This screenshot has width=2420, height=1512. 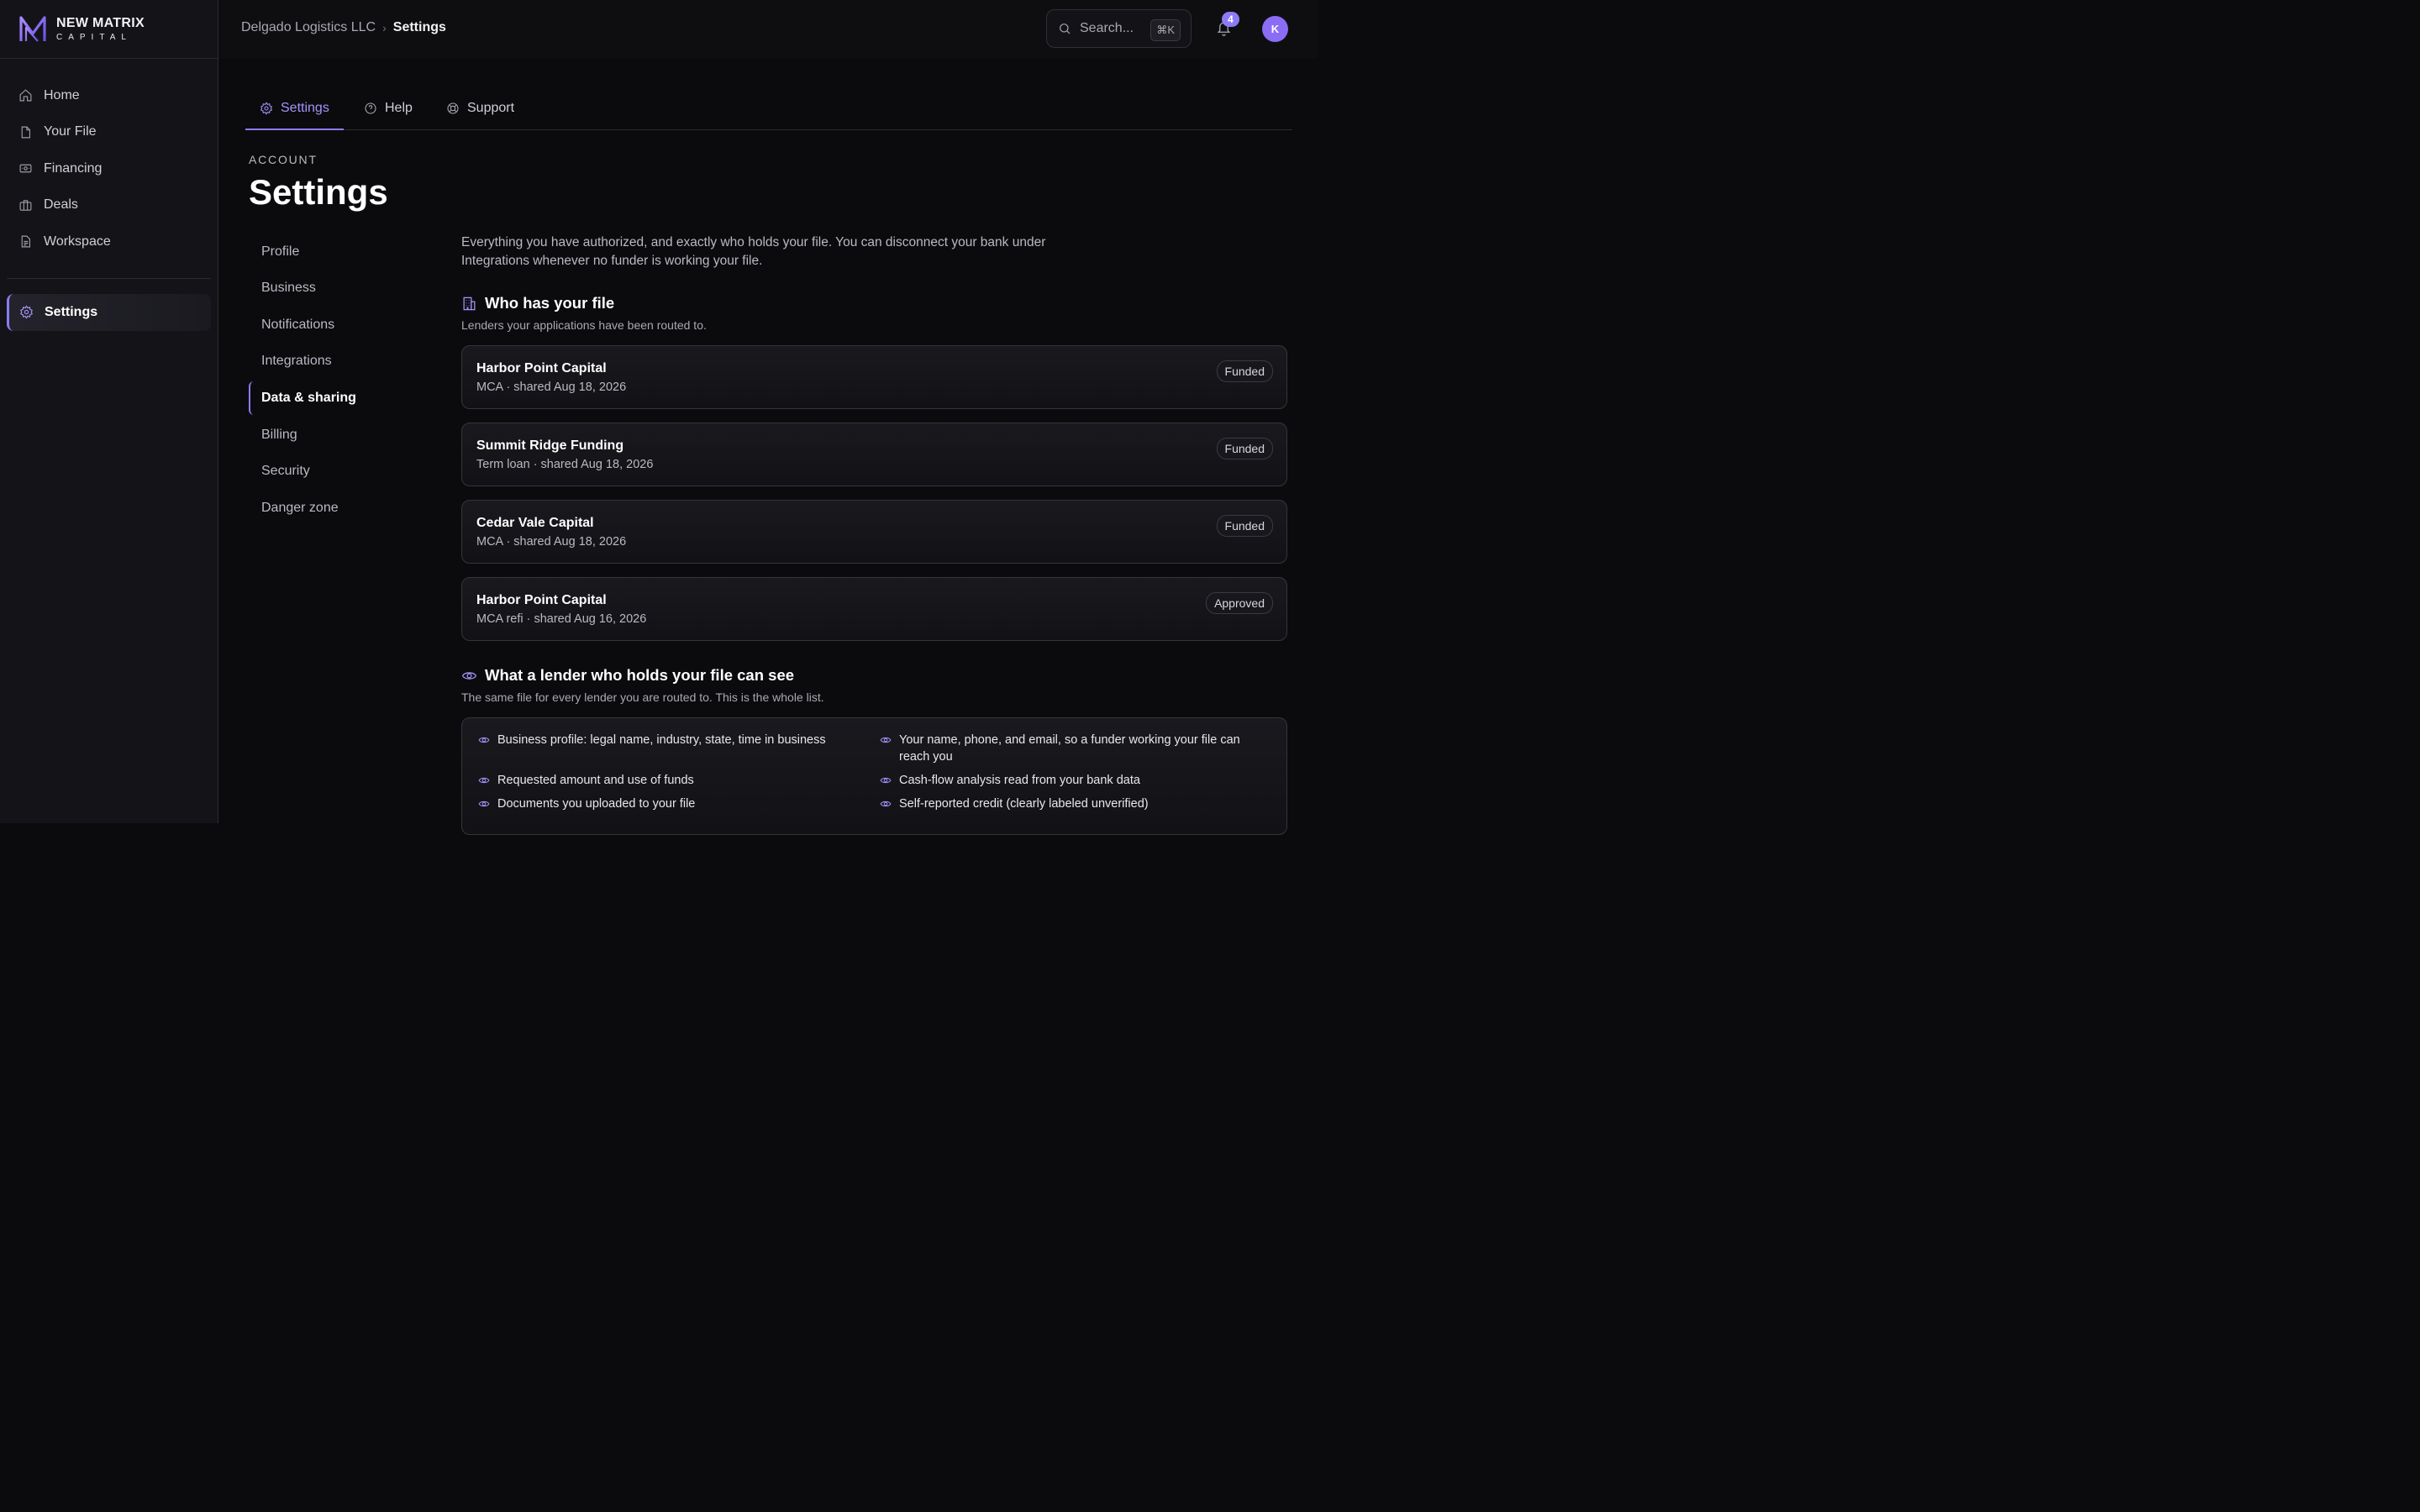 I want to click on list-item-text: Requested amount and use of funds, so click(x=596, y=780).